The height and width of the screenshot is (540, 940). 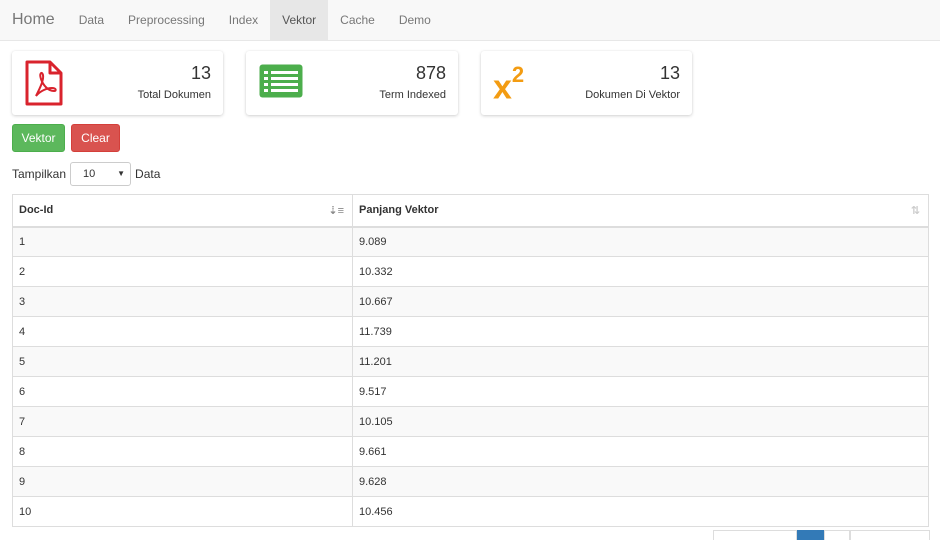 What do you see at coordinates (44, 84) in the screenshot?
I see `pdf-icon` at bounding box center [44, 84].